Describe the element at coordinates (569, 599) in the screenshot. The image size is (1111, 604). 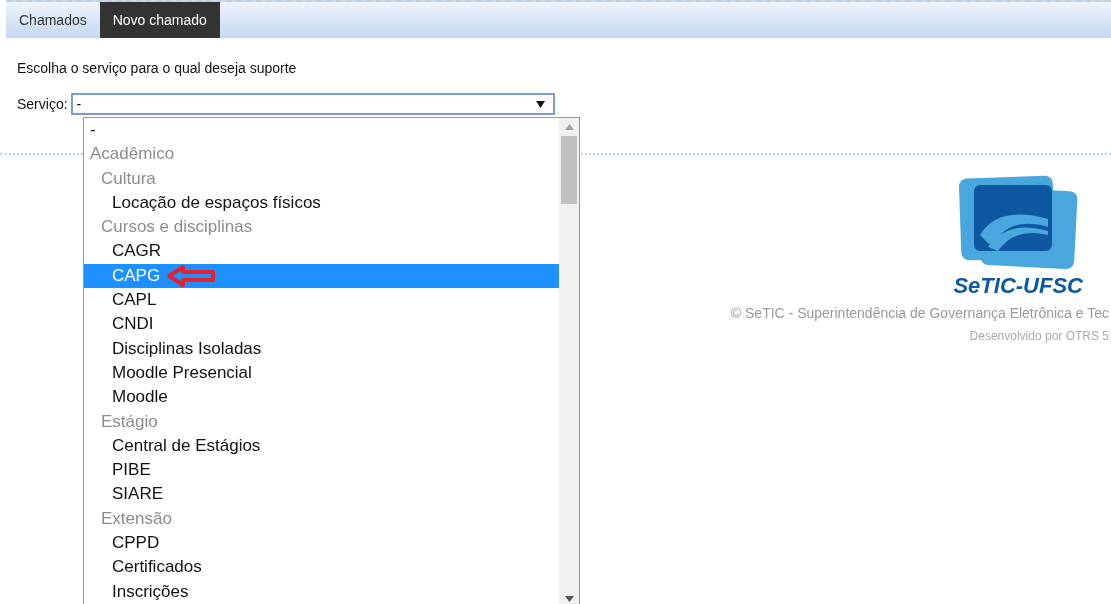
I see `scroll-down-arrow-icon` at that location.